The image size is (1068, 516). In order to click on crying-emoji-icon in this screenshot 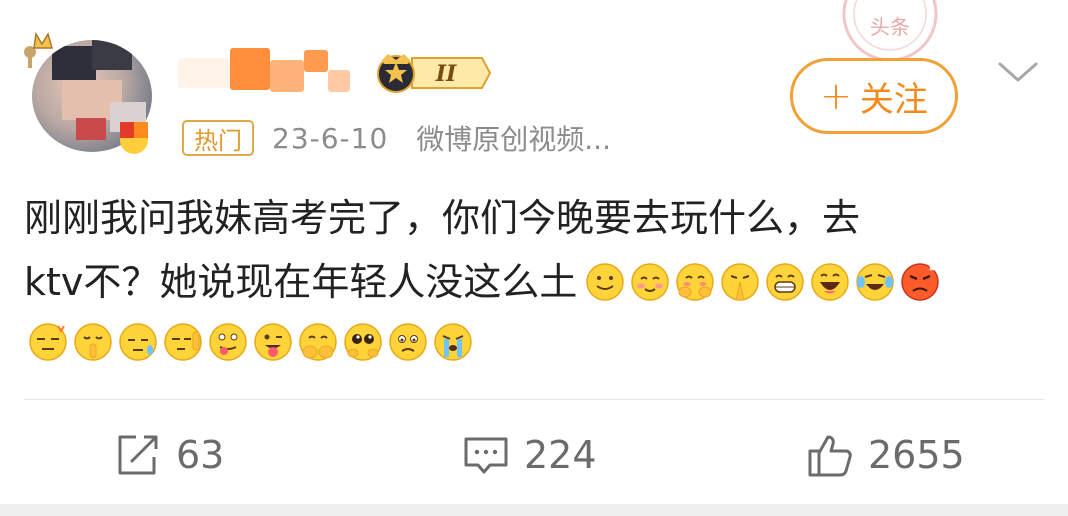, I will do `click(453, 342)`.